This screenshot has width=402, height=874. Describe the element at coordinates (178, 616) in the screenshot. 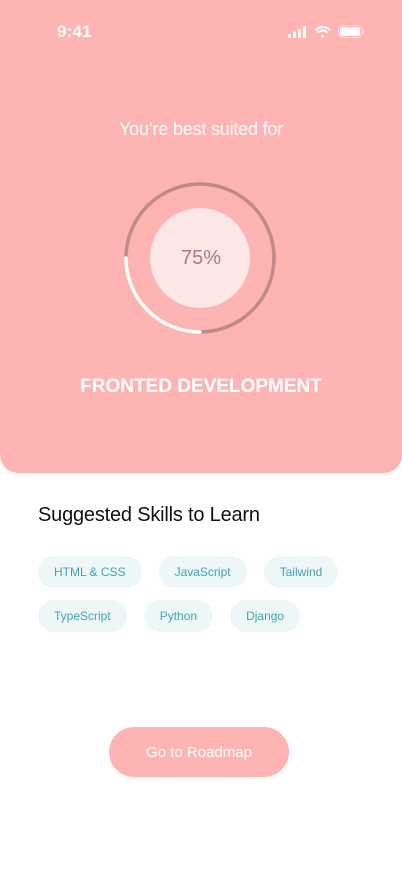

I see `skill-chip-python: Python` at that location.